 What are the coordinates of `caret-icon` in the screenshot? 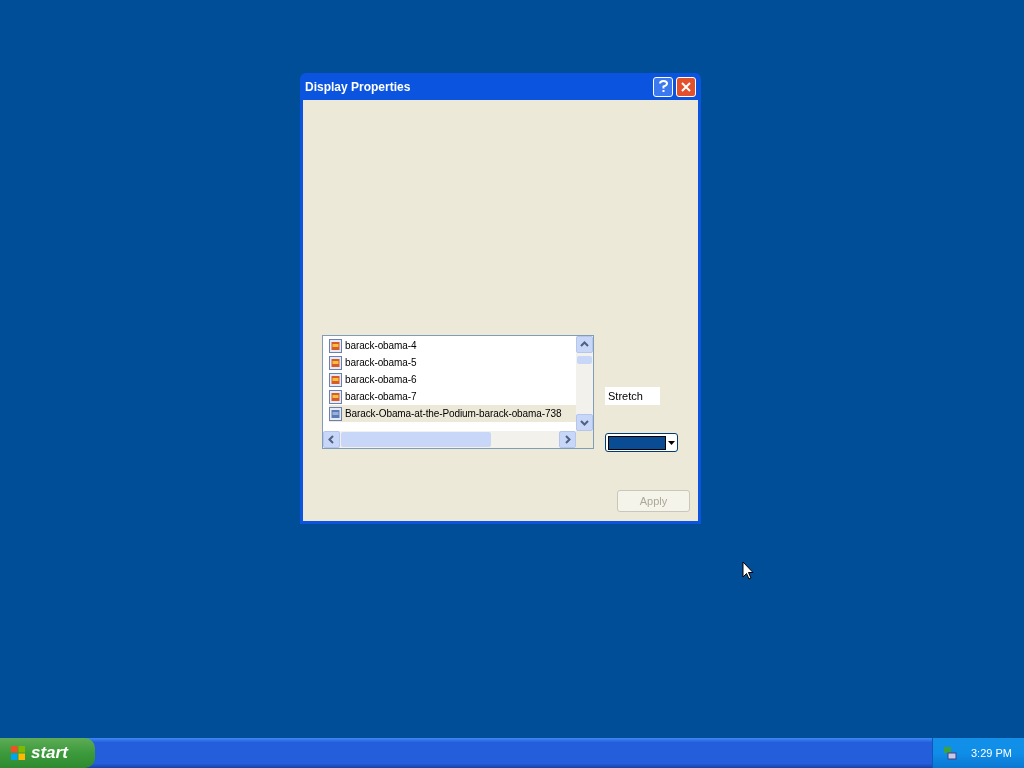 It's located at (671, 442).